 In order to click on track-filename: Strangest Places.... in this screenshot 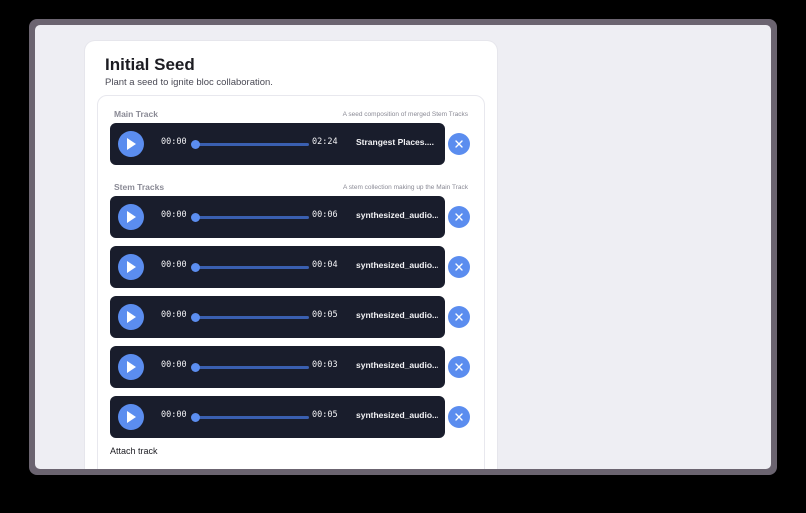, I will do `click(395, 142)`.